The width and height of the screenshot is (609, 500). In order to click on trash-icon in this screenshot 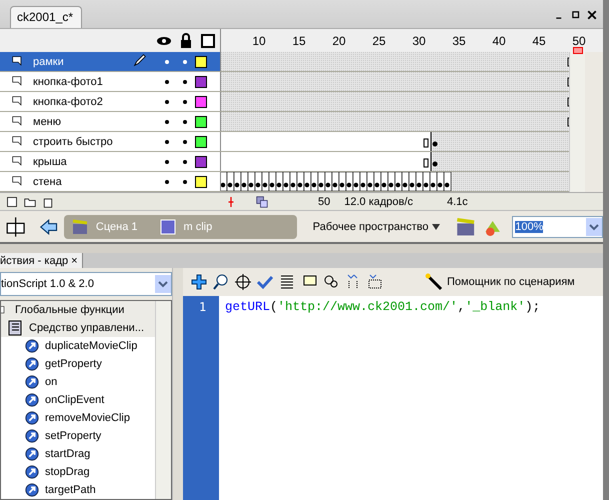, I will do `click(48, 202)`.